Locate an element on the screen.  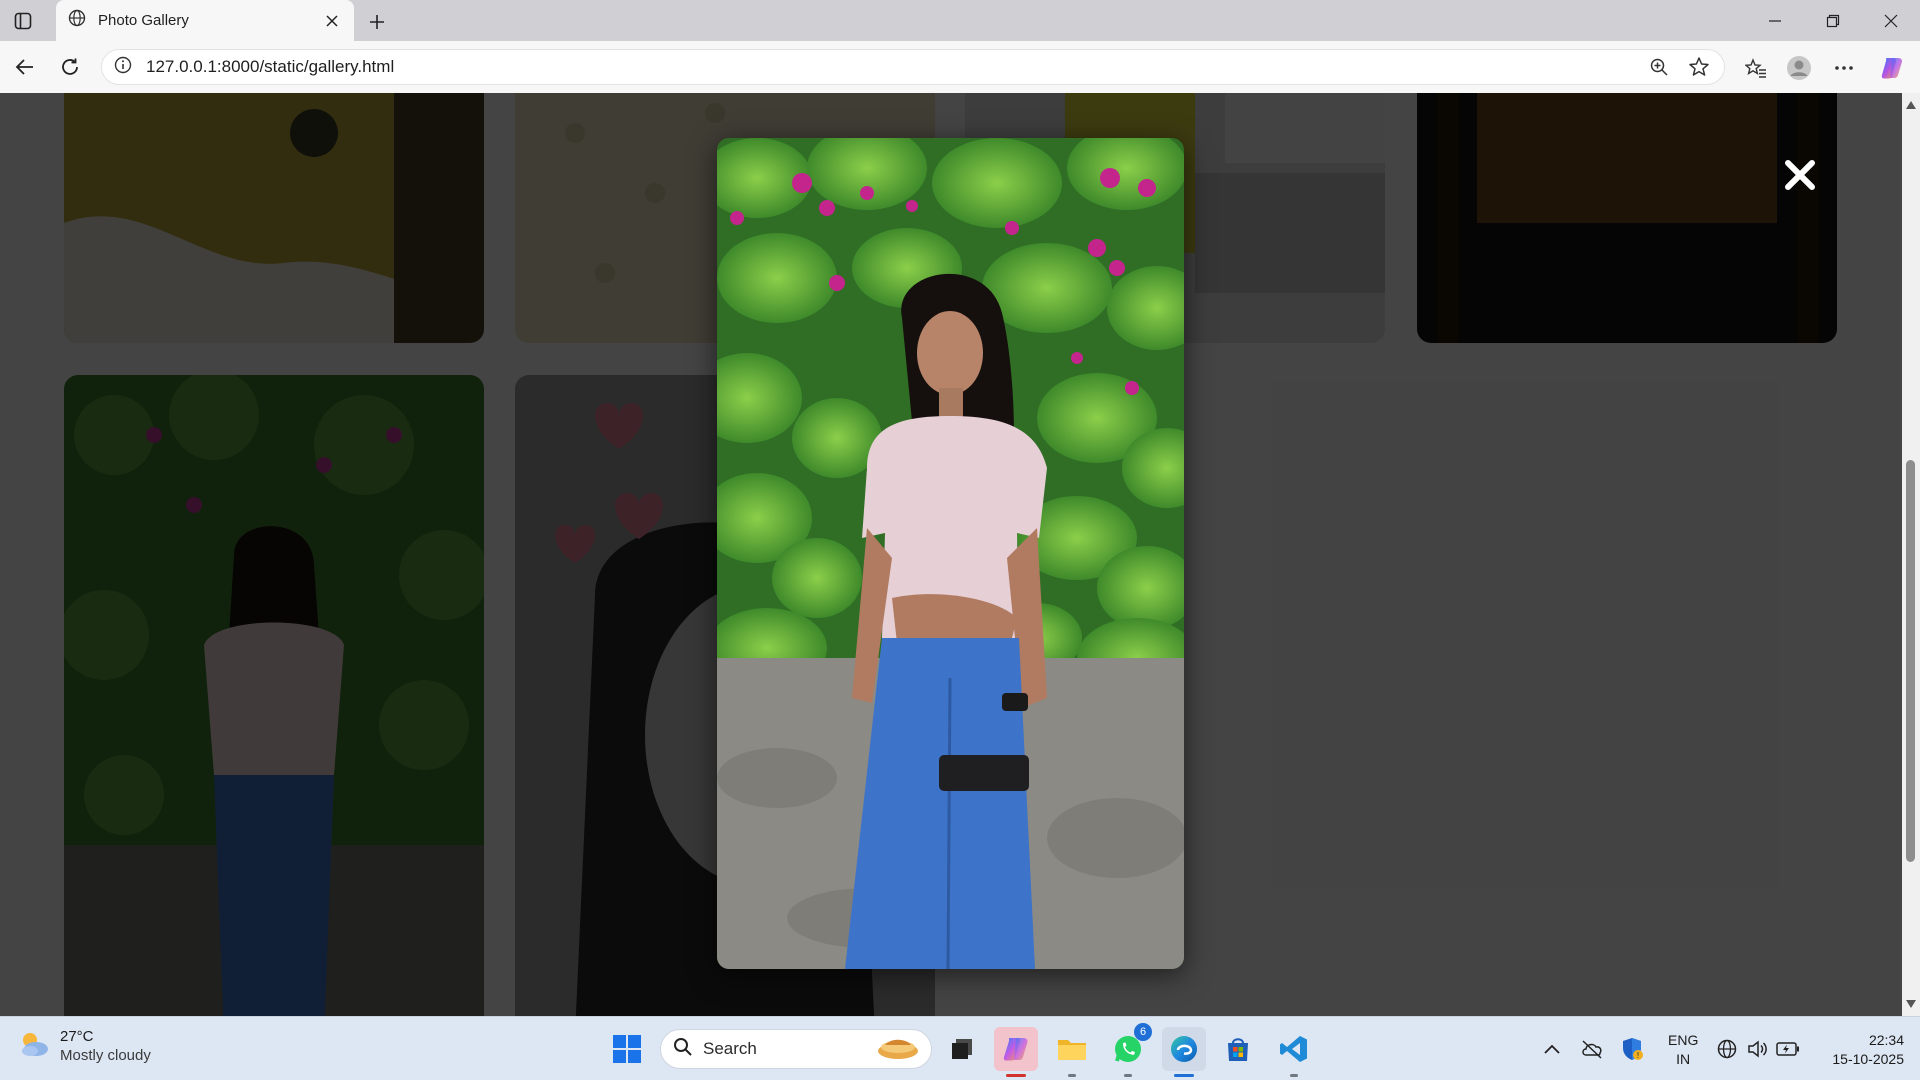
browser-toolbar: 127.0.0.1:8000/static/gallery.html is located at coordinates (960, 67).